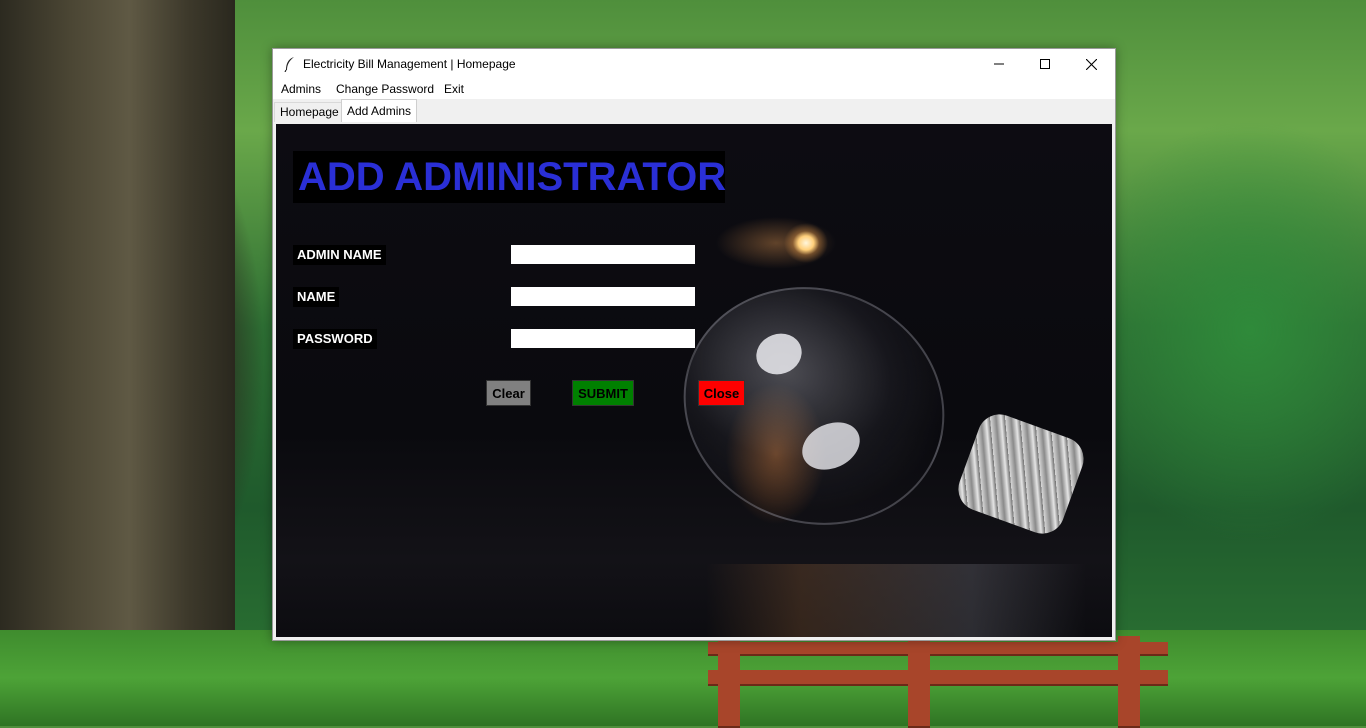 The width and height of the screenshot is (1366, 728). I want to click on close-icon, so click(1091, 64).